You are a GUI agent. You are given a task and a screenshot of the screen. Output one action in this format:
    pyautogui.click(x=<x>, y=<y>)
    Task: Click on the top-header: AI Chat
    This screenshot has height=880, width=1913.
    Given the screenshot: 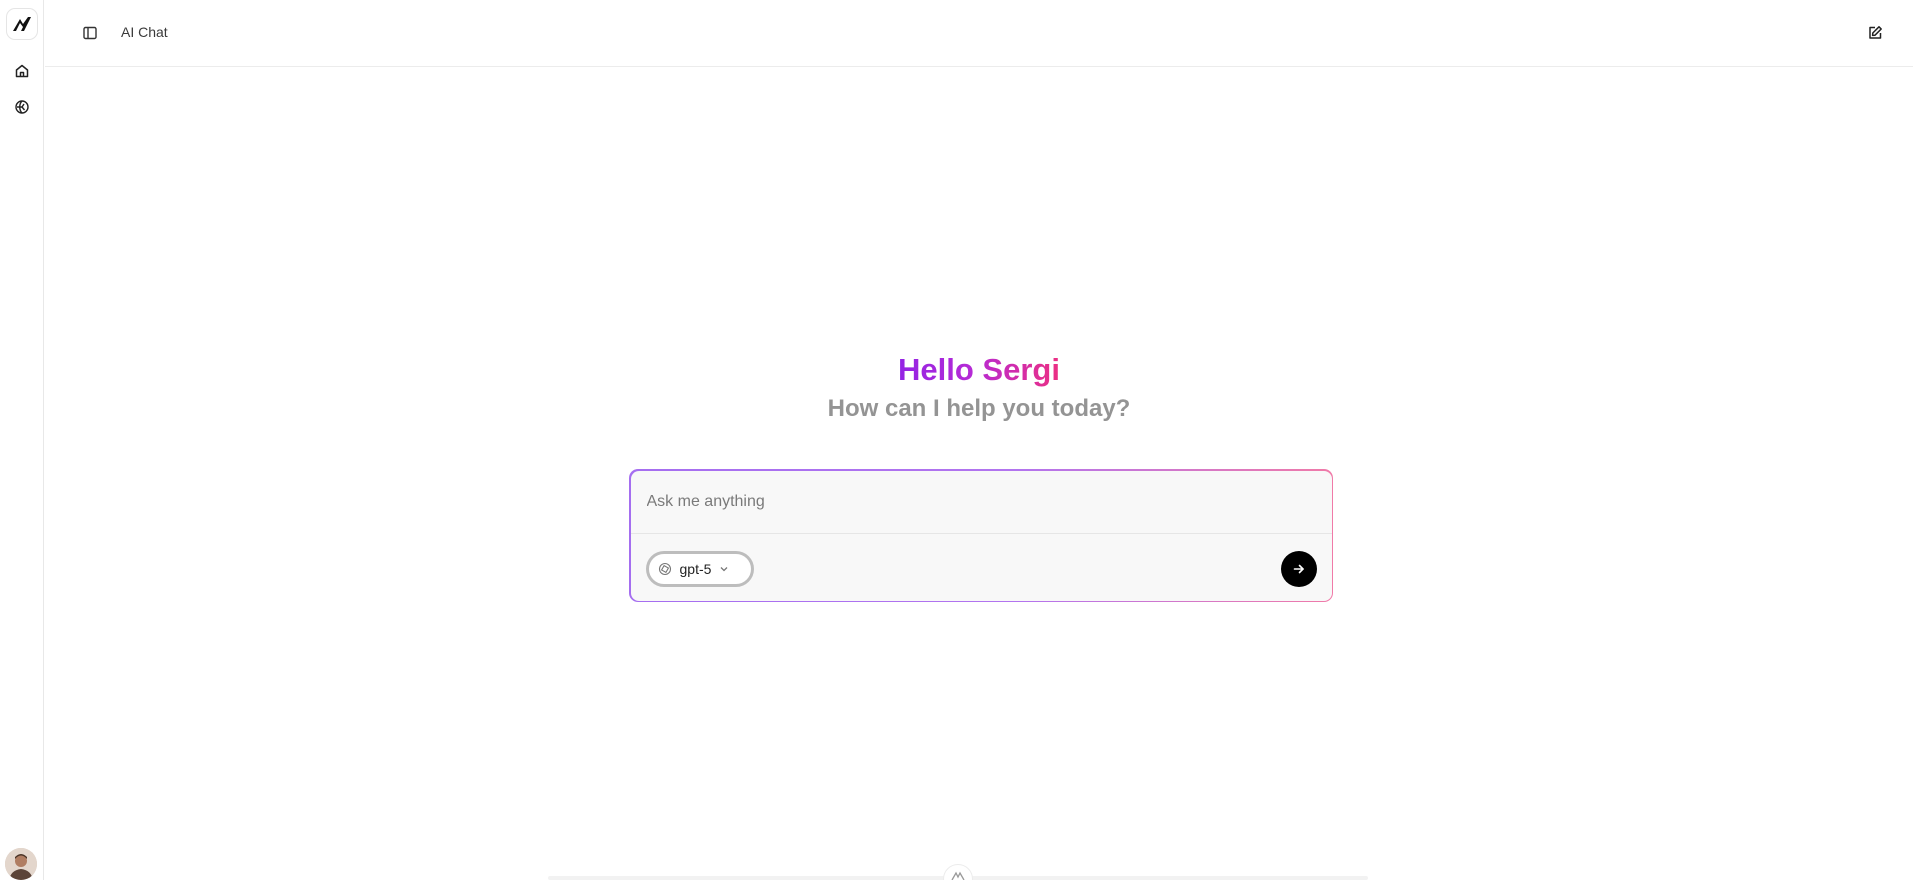 What is the action you would take?
    pyautogui.click(x=979, y=33)
    